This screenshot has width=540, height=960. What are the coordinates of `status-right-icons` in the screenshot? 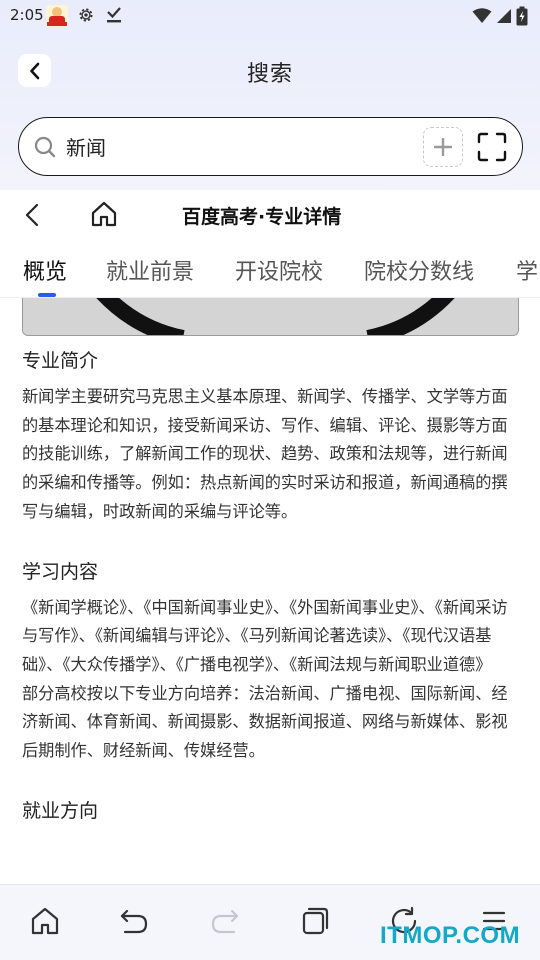 It's located at (500, 16).